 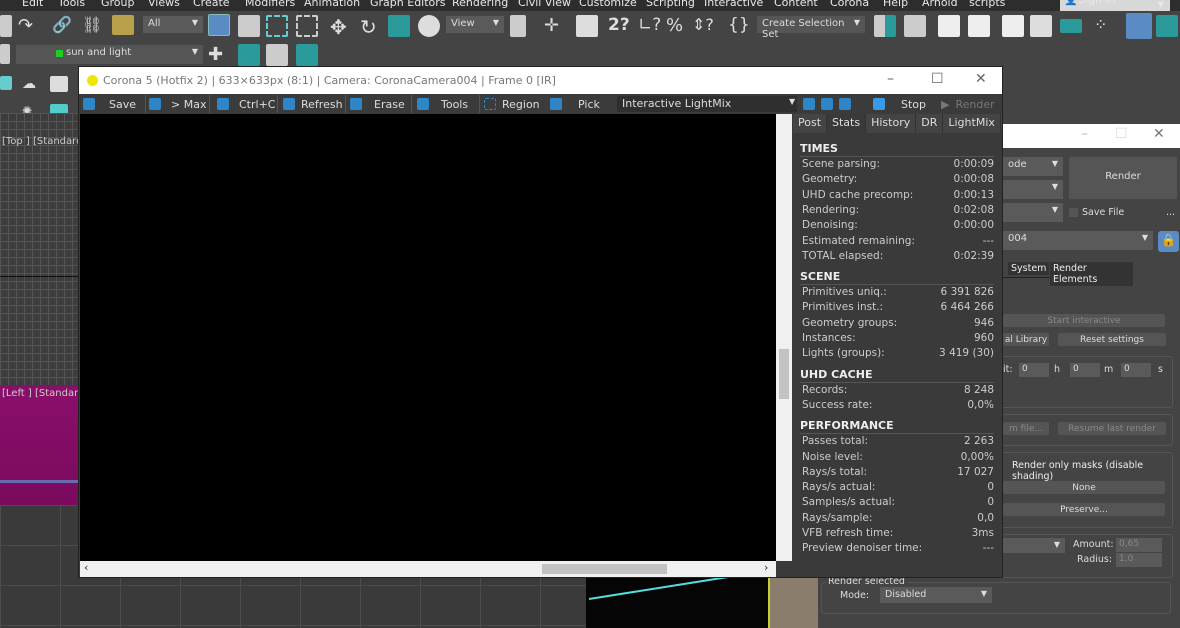 I want to click on stop-button: Stop, so click(x=899, y=104).